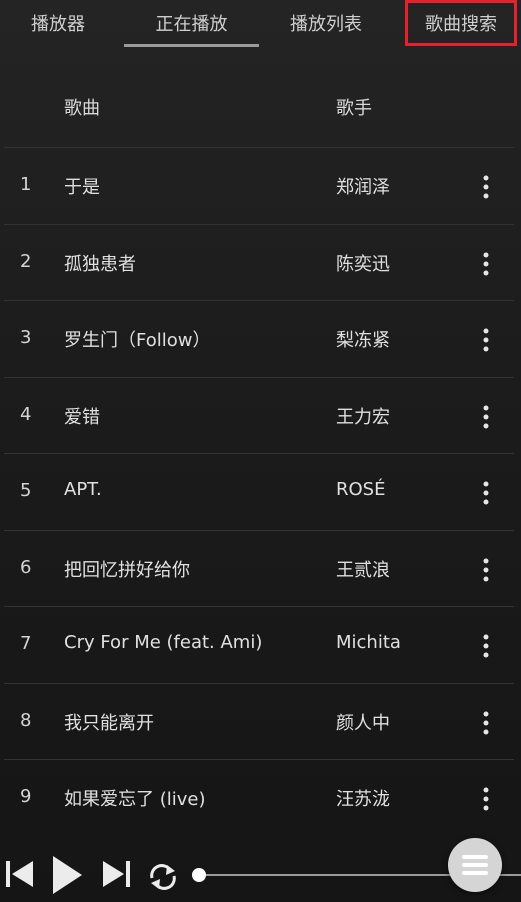  What do you see at coordinates (259, 797) in the screenshot?
I see `song-row: 9 如果爱忘了 (live) 汪苏泷` at bounding box center [259, 797].